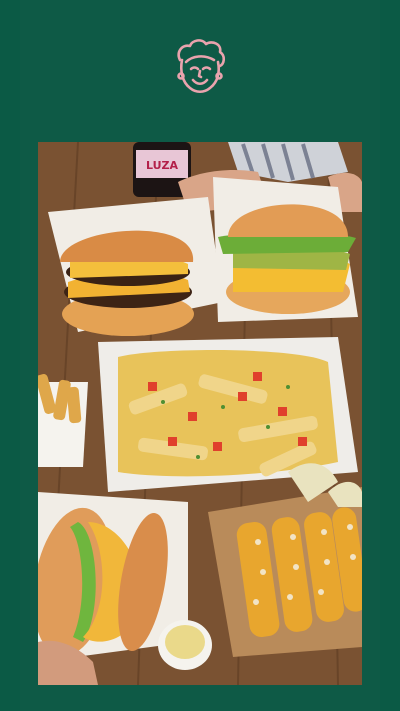  I want to click on burger-right, so click(285, 249).